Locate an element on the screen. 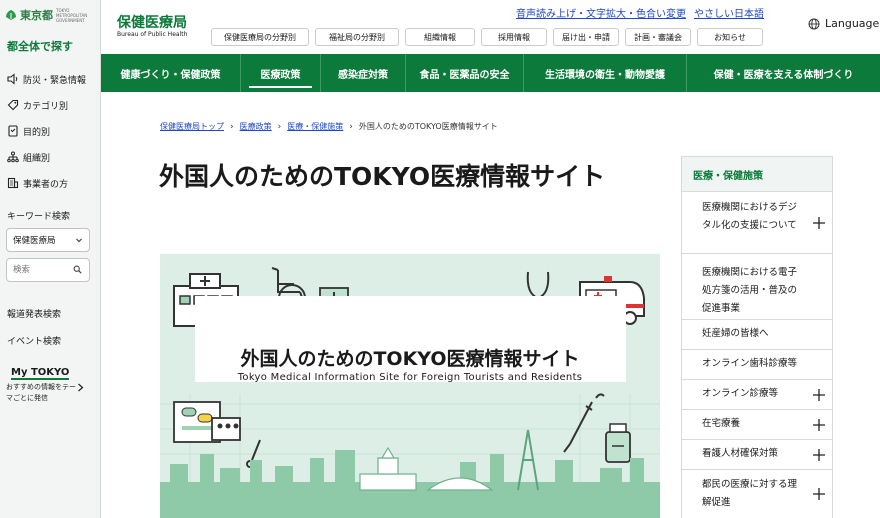 This screenshot has height=518, width=880. nav-infection-control: 感染症対策 is located at coordinates (363, 73).